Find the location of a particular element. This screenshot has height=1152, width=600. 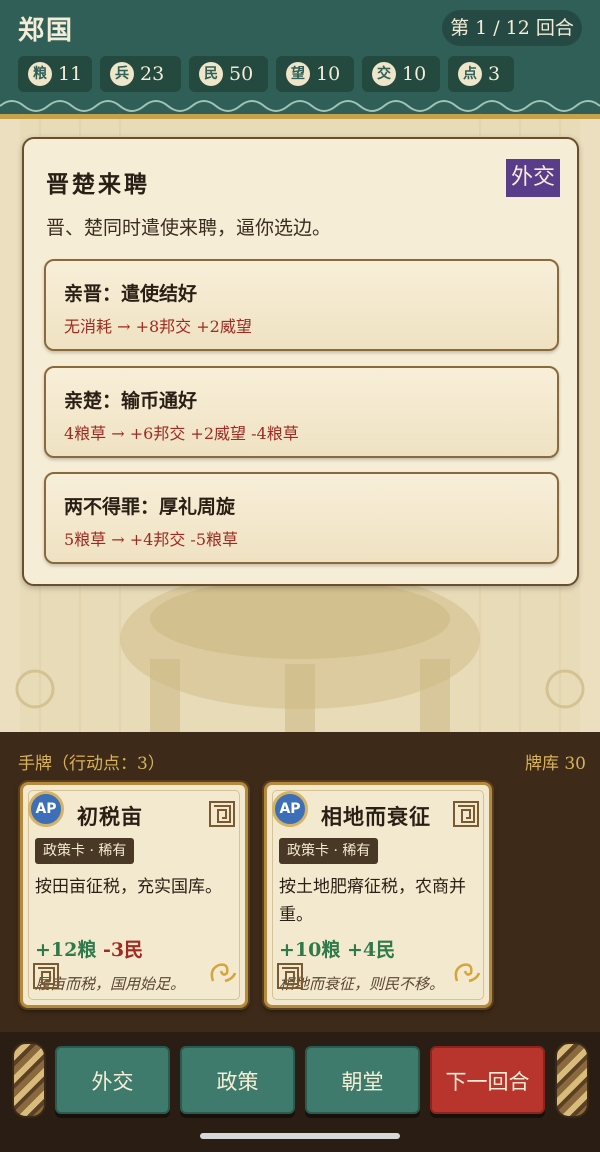

bottom-action-bar: 外交 政策 朝堂 下一回合 is located at coordinates (300, 1092).